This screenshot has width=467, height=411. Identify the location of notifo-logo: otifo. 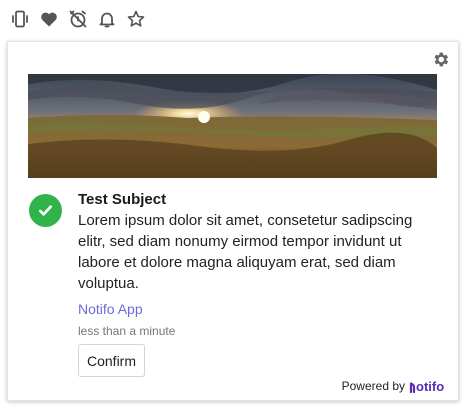
(430, 386).